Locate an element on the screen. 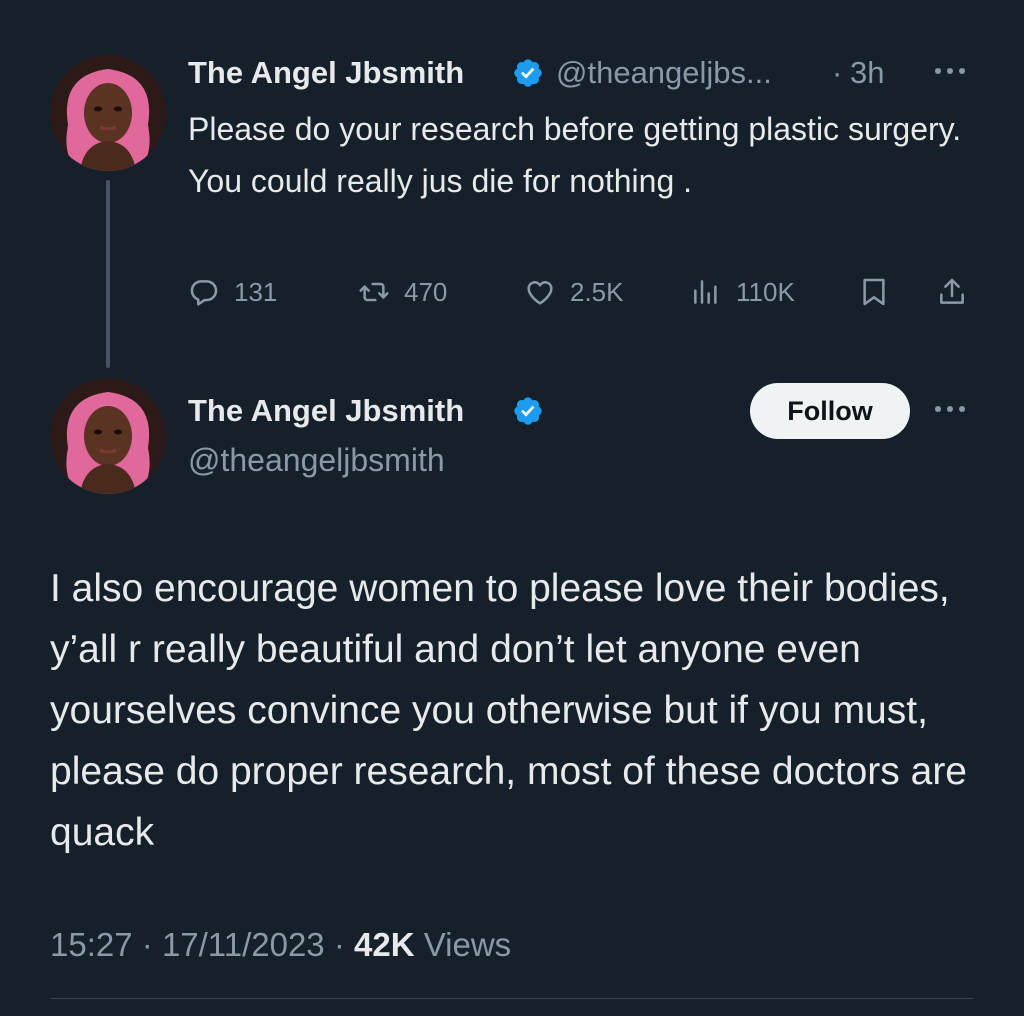 The width and height of the screenshot is (1024, 1016). views-count: 42K is located at coordinates (384, 944).